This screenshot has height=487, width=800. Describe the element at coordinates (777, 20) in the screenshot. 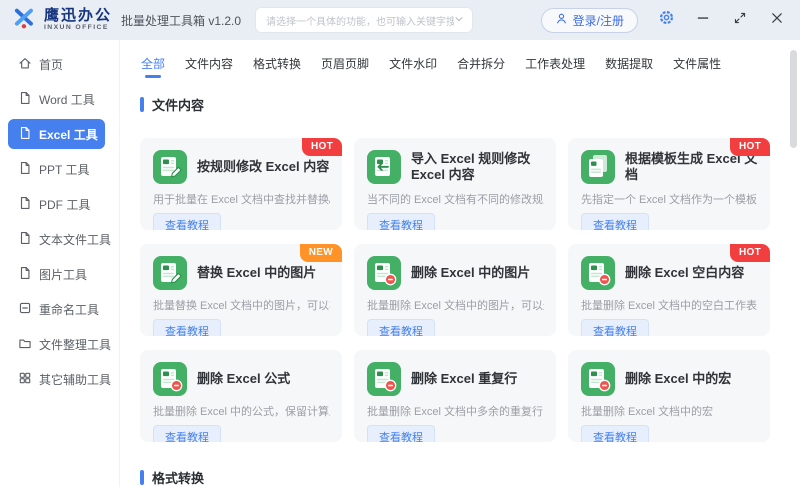

I see `close-button` at that location.